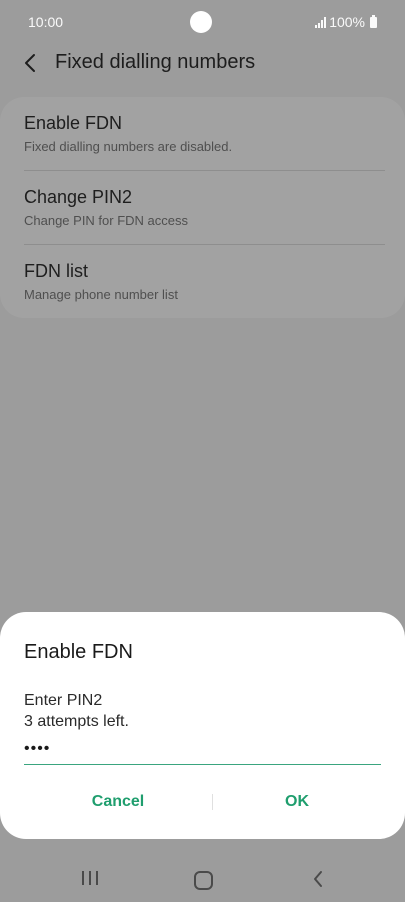 The width and height of the screenshot is (405, 902). What do you see at coordinates (321, 22) in the screenshot?
I see `signal-icon` at bounding box center [321, 22].